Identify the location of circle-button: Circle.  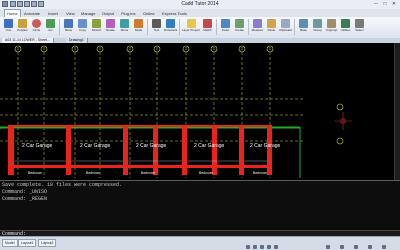
(36, 25).